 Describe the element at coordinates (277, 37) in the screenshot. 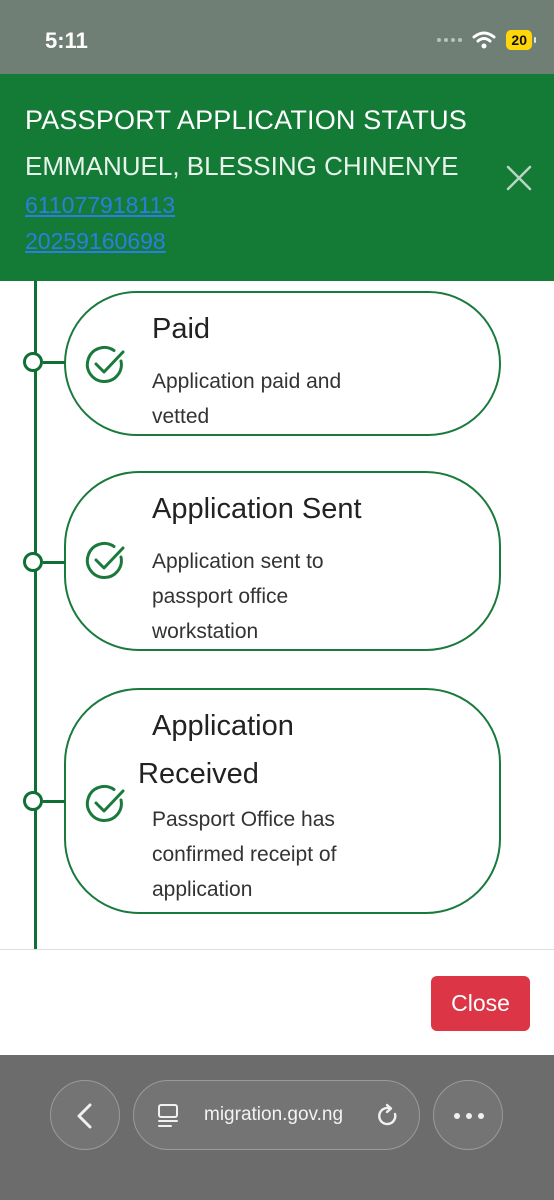

I see `status-bar: 5:11 20` at that location.